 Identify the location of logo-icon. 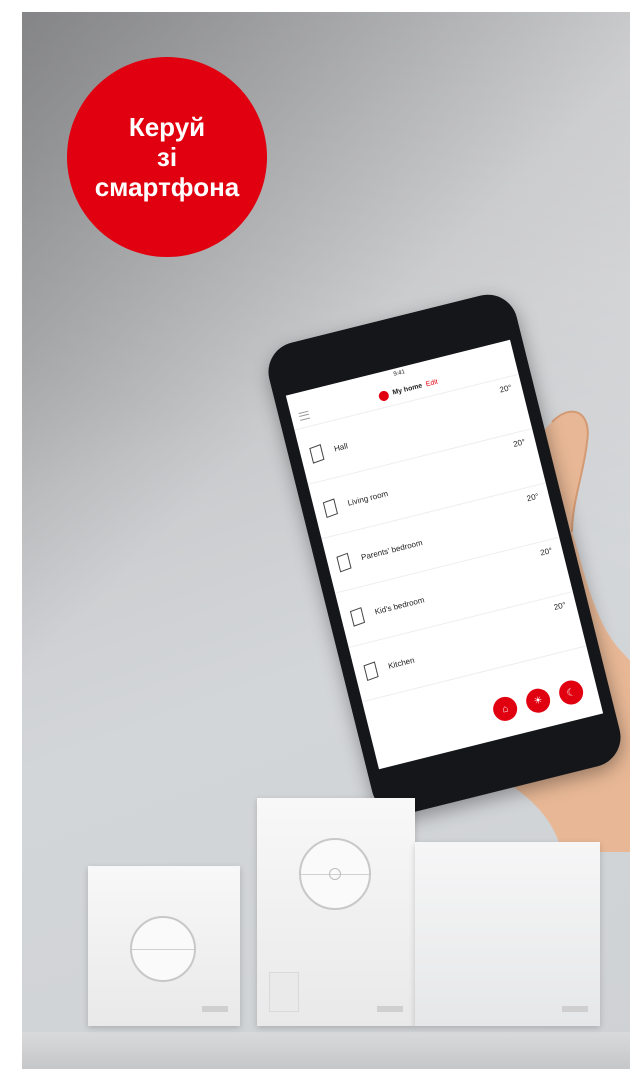
(384, 395).